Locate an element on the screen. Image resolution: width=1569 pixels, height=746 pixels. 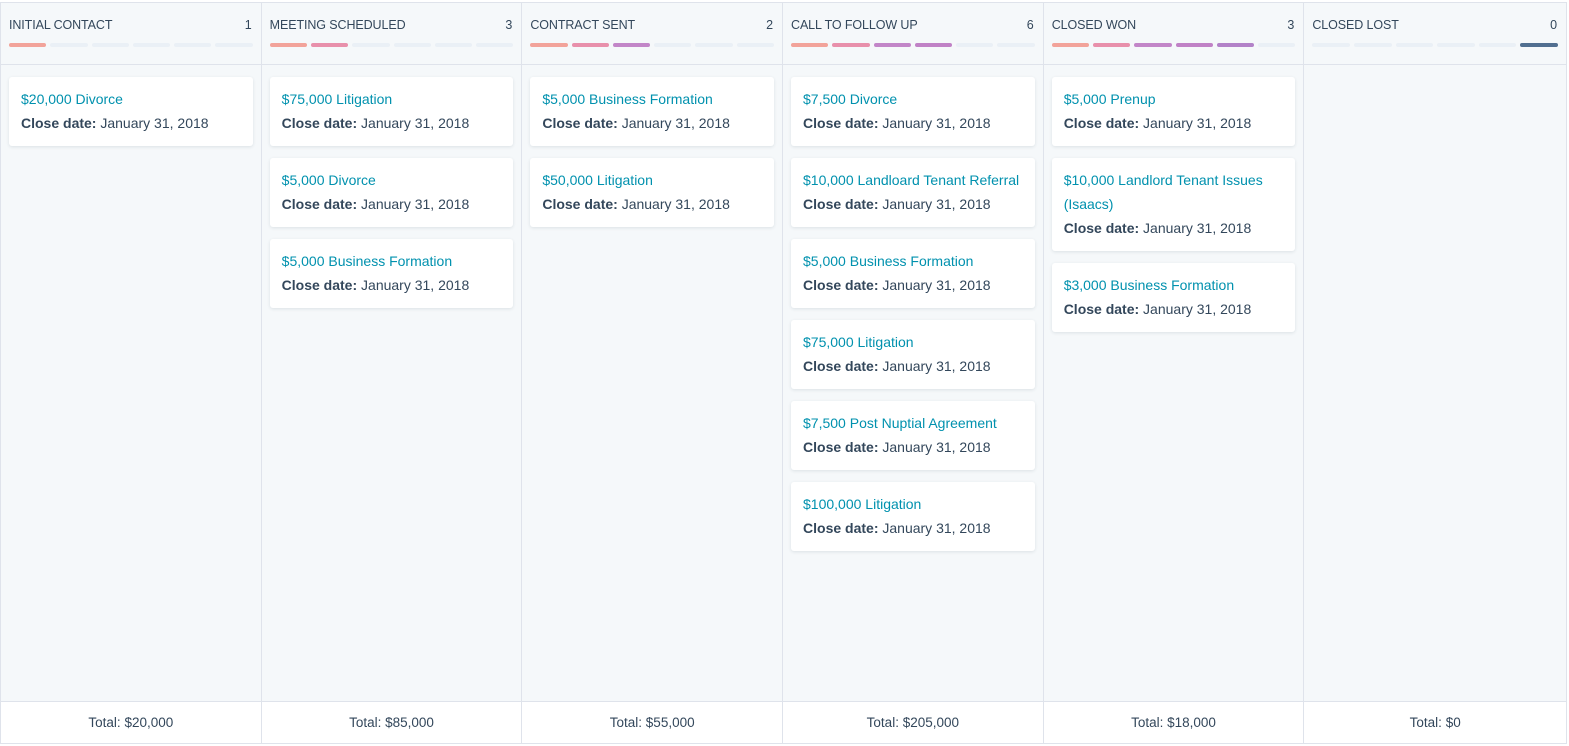
stage-total: Total: $55,000 is located at coordinates (652, 722).